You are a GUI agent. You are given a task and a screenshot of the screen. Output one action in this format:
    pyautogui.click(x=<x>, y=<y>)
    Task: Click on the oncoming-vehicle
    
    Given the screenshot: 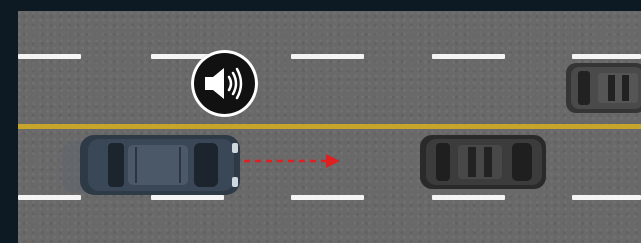 What is the action you would take?
    pyautogui.click(x=603, y=88)
    